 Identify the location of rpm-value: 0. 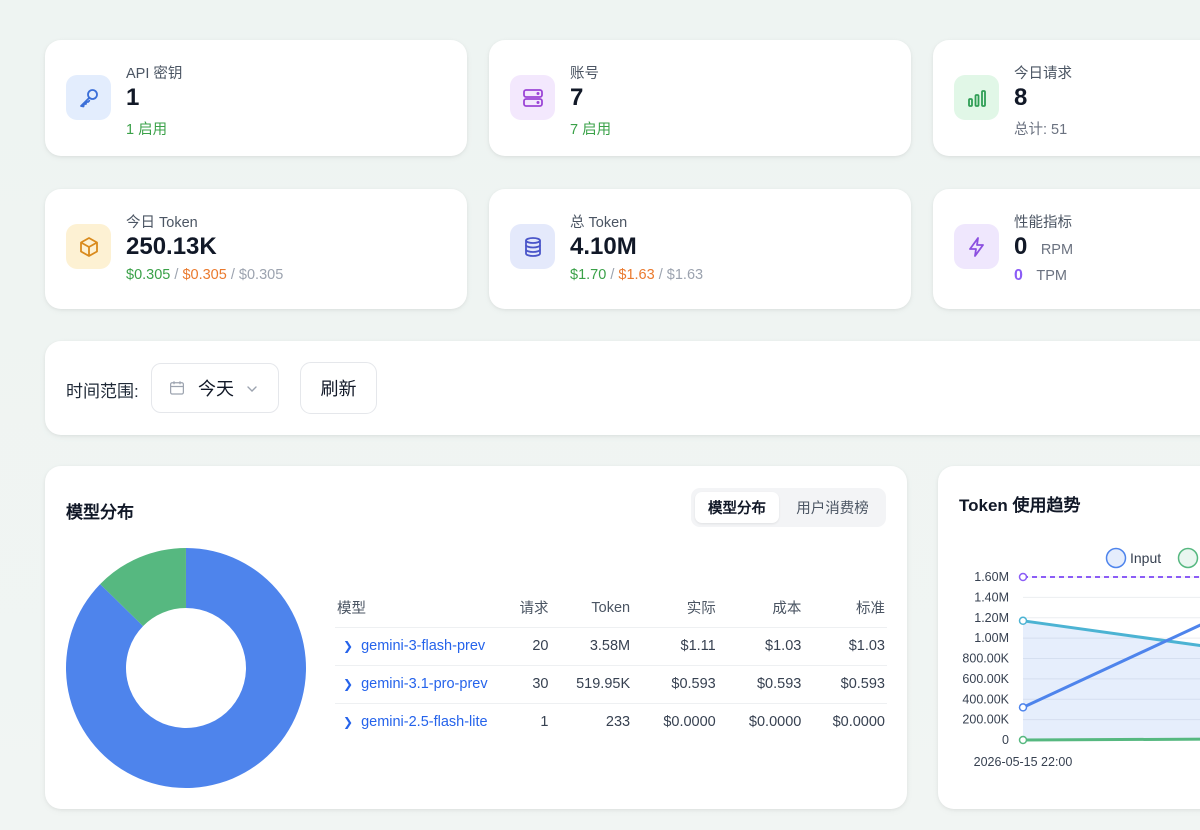
(1021, 246).